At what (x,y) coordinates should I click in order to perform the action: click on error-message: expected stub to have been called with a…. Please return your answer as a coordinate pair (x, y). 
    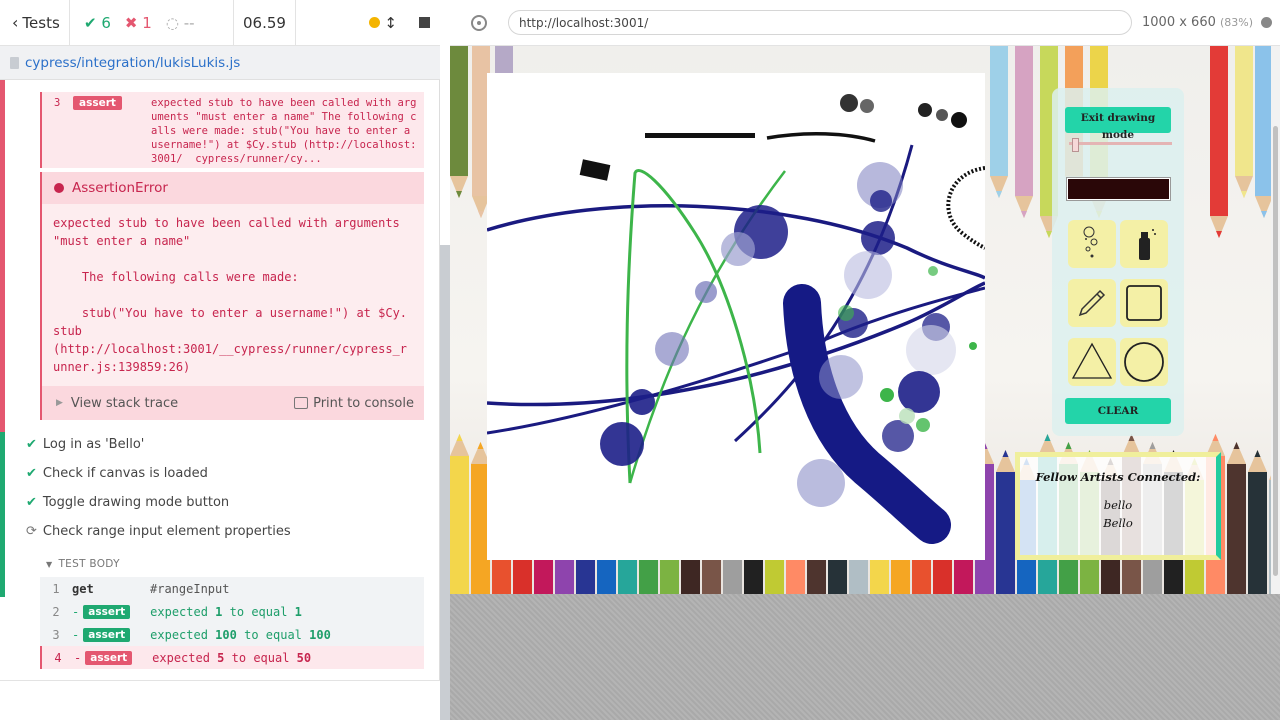
    Looking at the image, I should click on (230, 295).